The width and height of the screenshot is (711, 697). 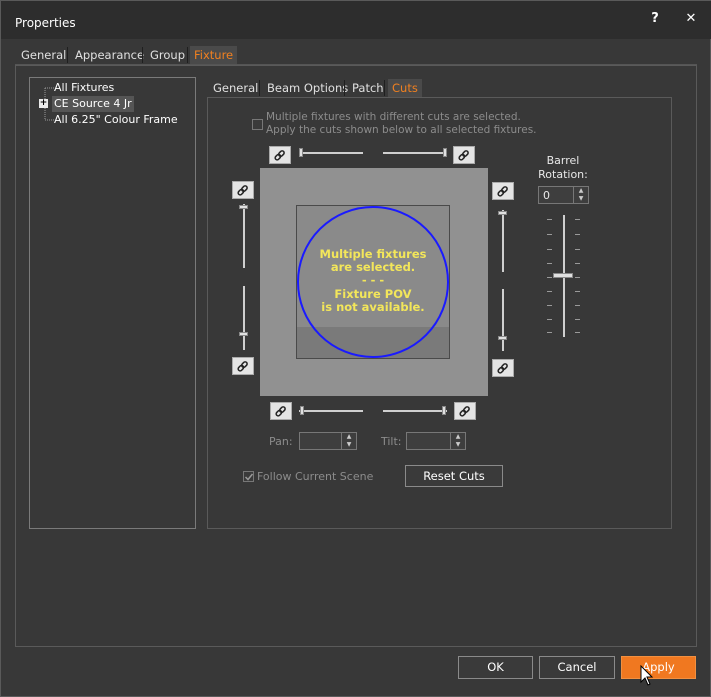 What do you see at coordinates (503, 241) in the screenshot?
I see `cut-right-top-slider-track` at bounding box center [503, 241].